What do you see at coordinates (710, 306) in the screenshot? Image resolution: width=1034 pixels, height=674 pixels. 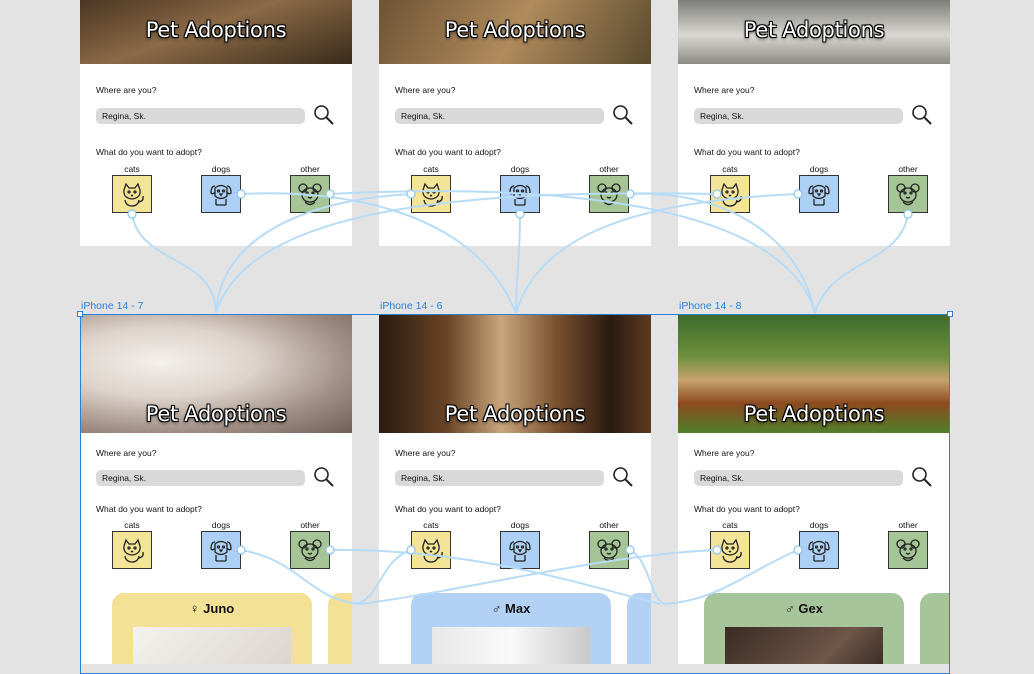 I see `frame-label: iPhone 14 - 8` at bounding box center [710, 306].